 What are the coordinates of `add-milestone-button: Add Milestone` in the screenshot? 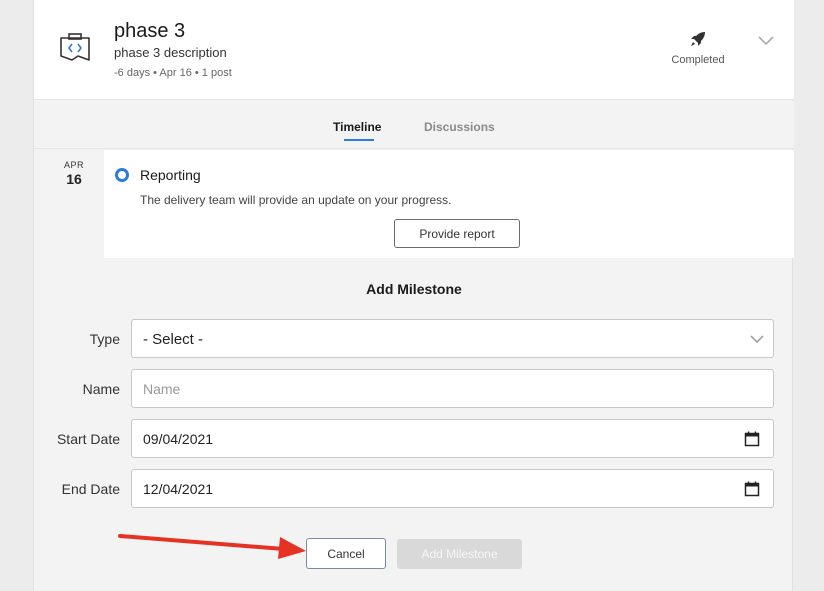 It's located at (459, 554).